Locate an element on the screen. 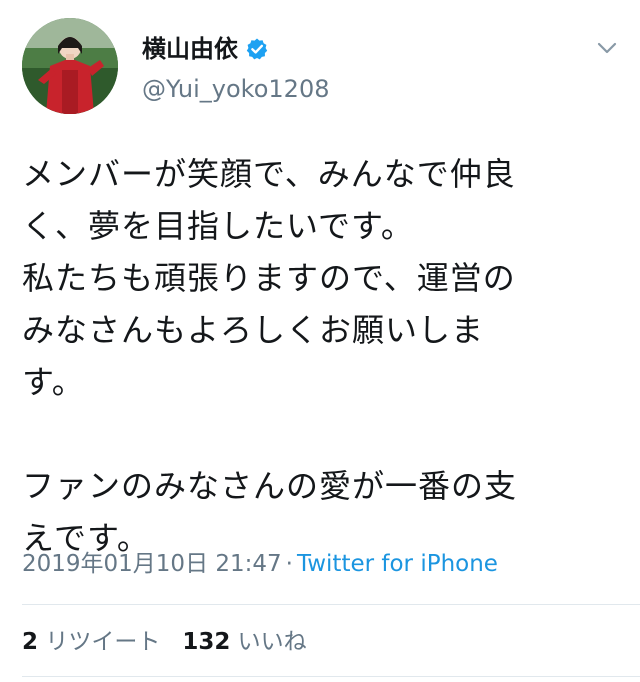 This screenshot has height=682, width=640. tweet-text-line: す。 is located at coordinates (53, 382).